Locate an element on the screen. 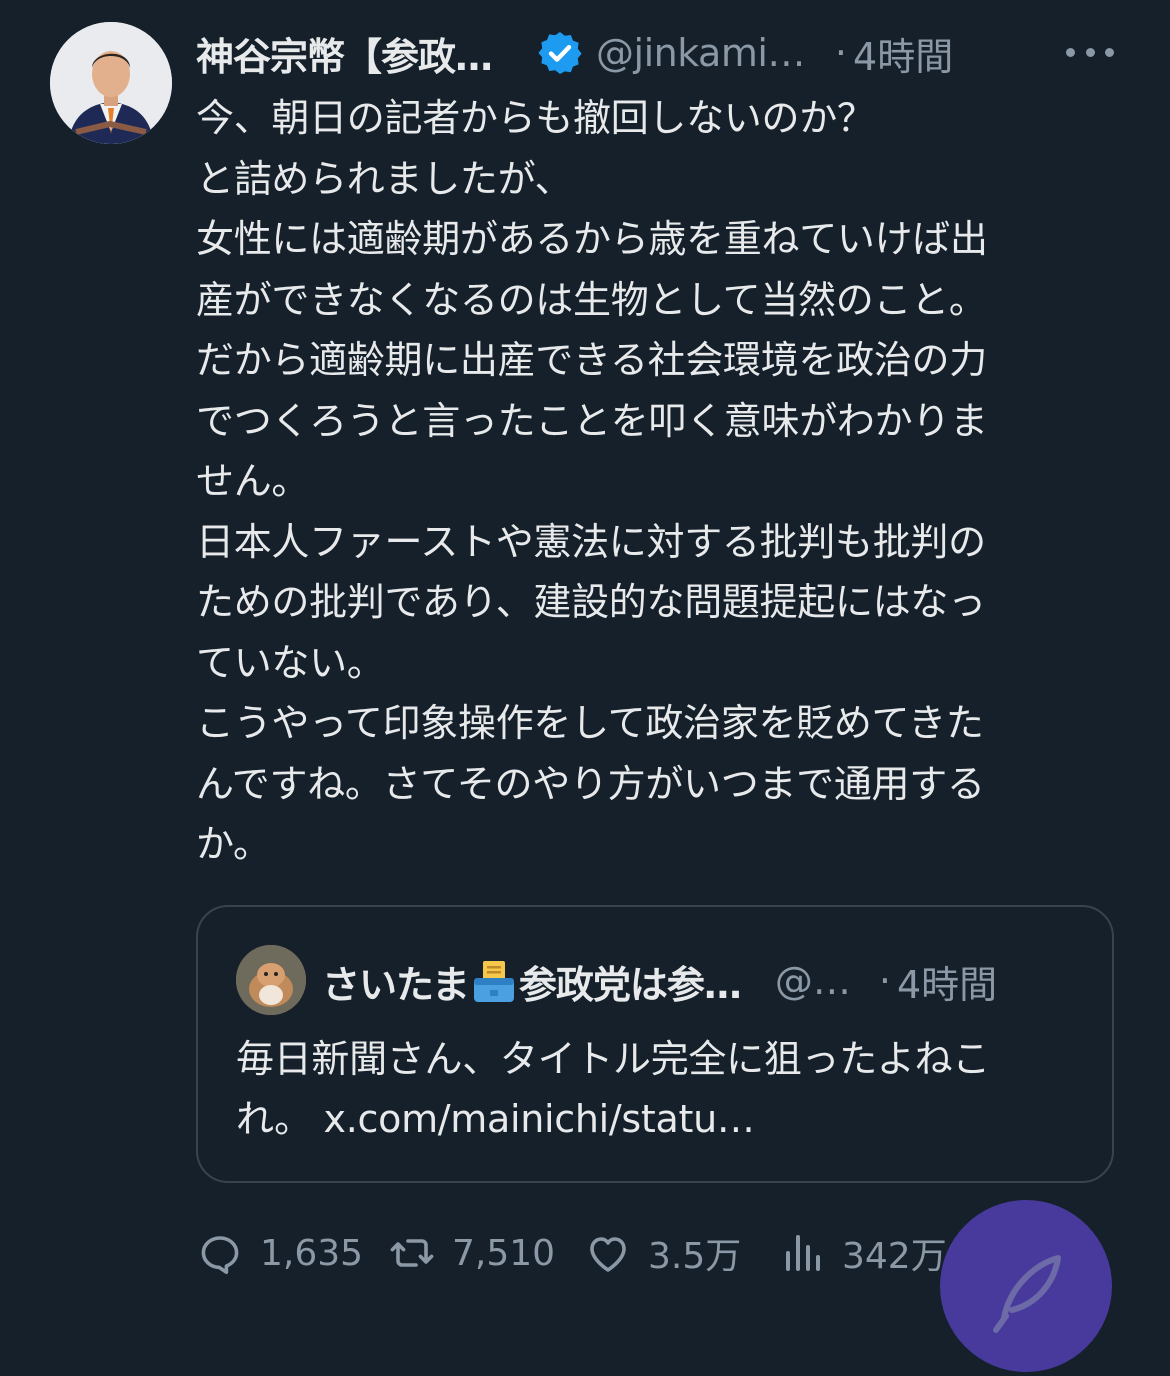 This screenshot has height=1376, width=1170. heart-icon is located at coordinates (608, 1254).